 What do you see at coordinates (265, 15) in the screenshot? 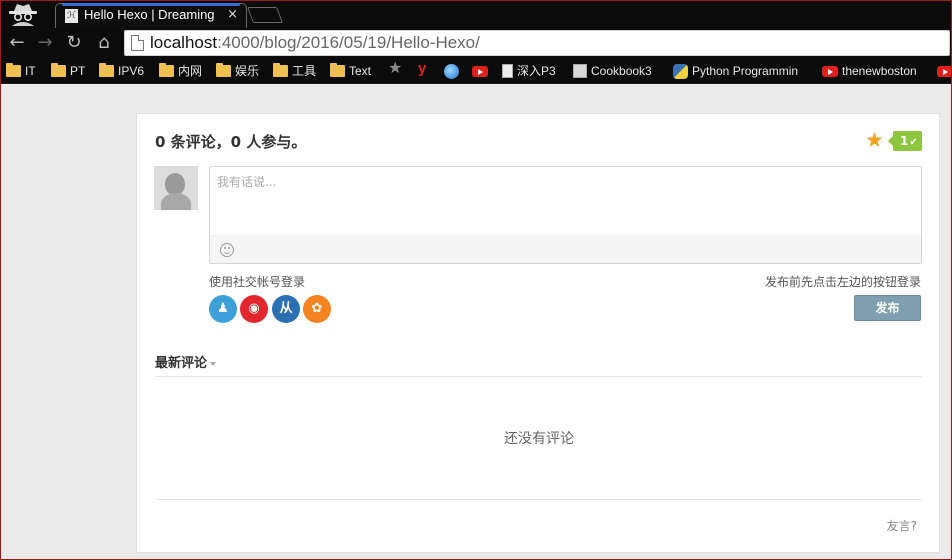
I see `new-tab-button` at bounding box center [265, 15].